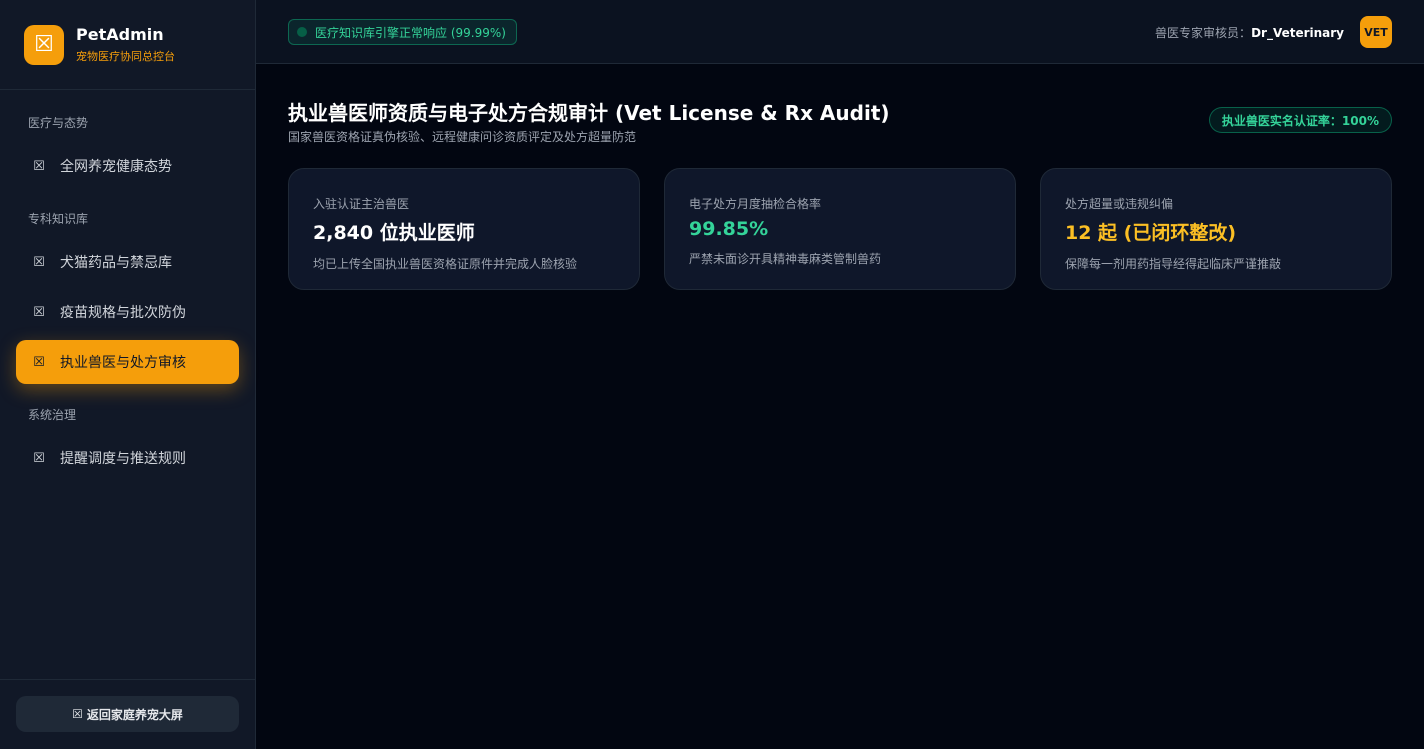  What do you see at coordinates (1297, 33) in the screenshot?
I see `reviewer-name: Dr_Veterinary` at bounding box center [1297, 33].